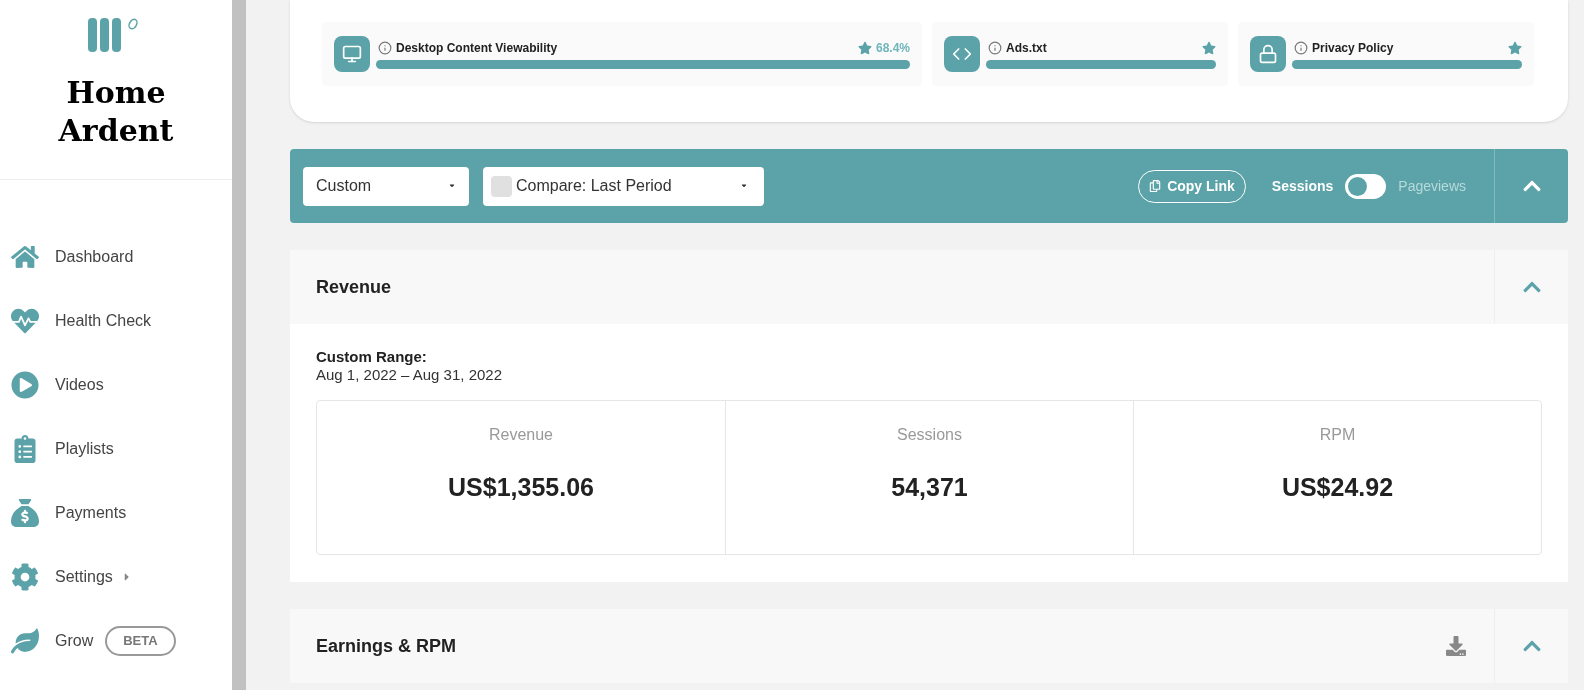 The height and width of the screenshot is (690, 1584). I want to click on compare-checkbox, so click(501, 186).